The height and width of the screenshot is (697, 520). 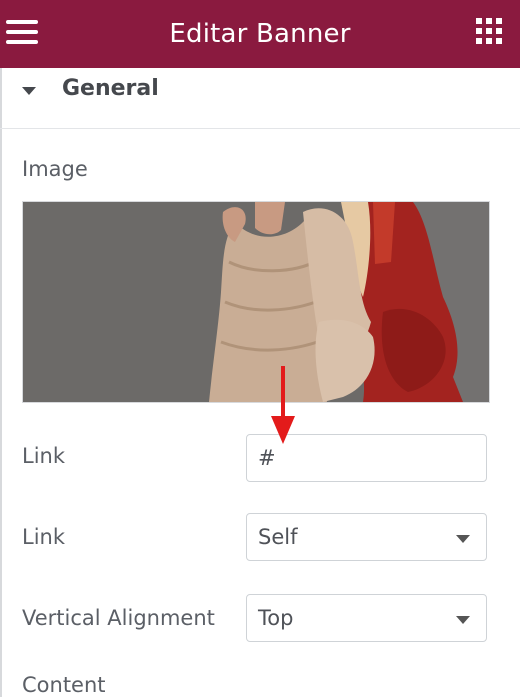 I want to click on page-title: Editar Banner, so click(x=260, y=34).